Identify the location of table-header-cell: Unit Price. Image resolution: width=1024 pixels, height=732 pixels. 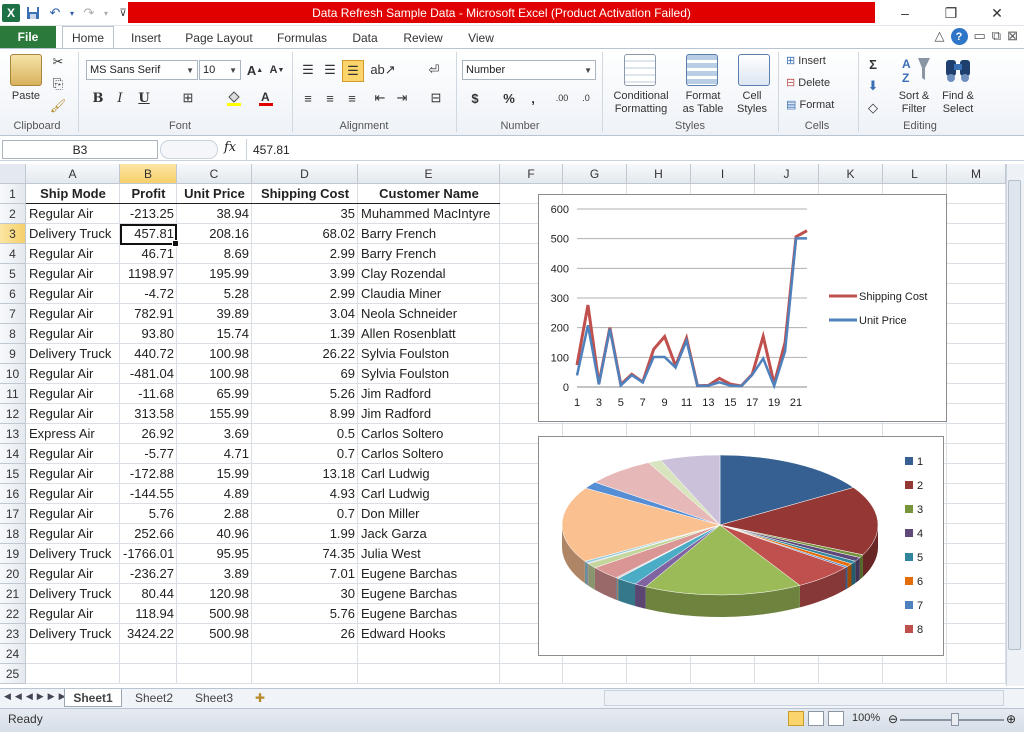
(214, 194).